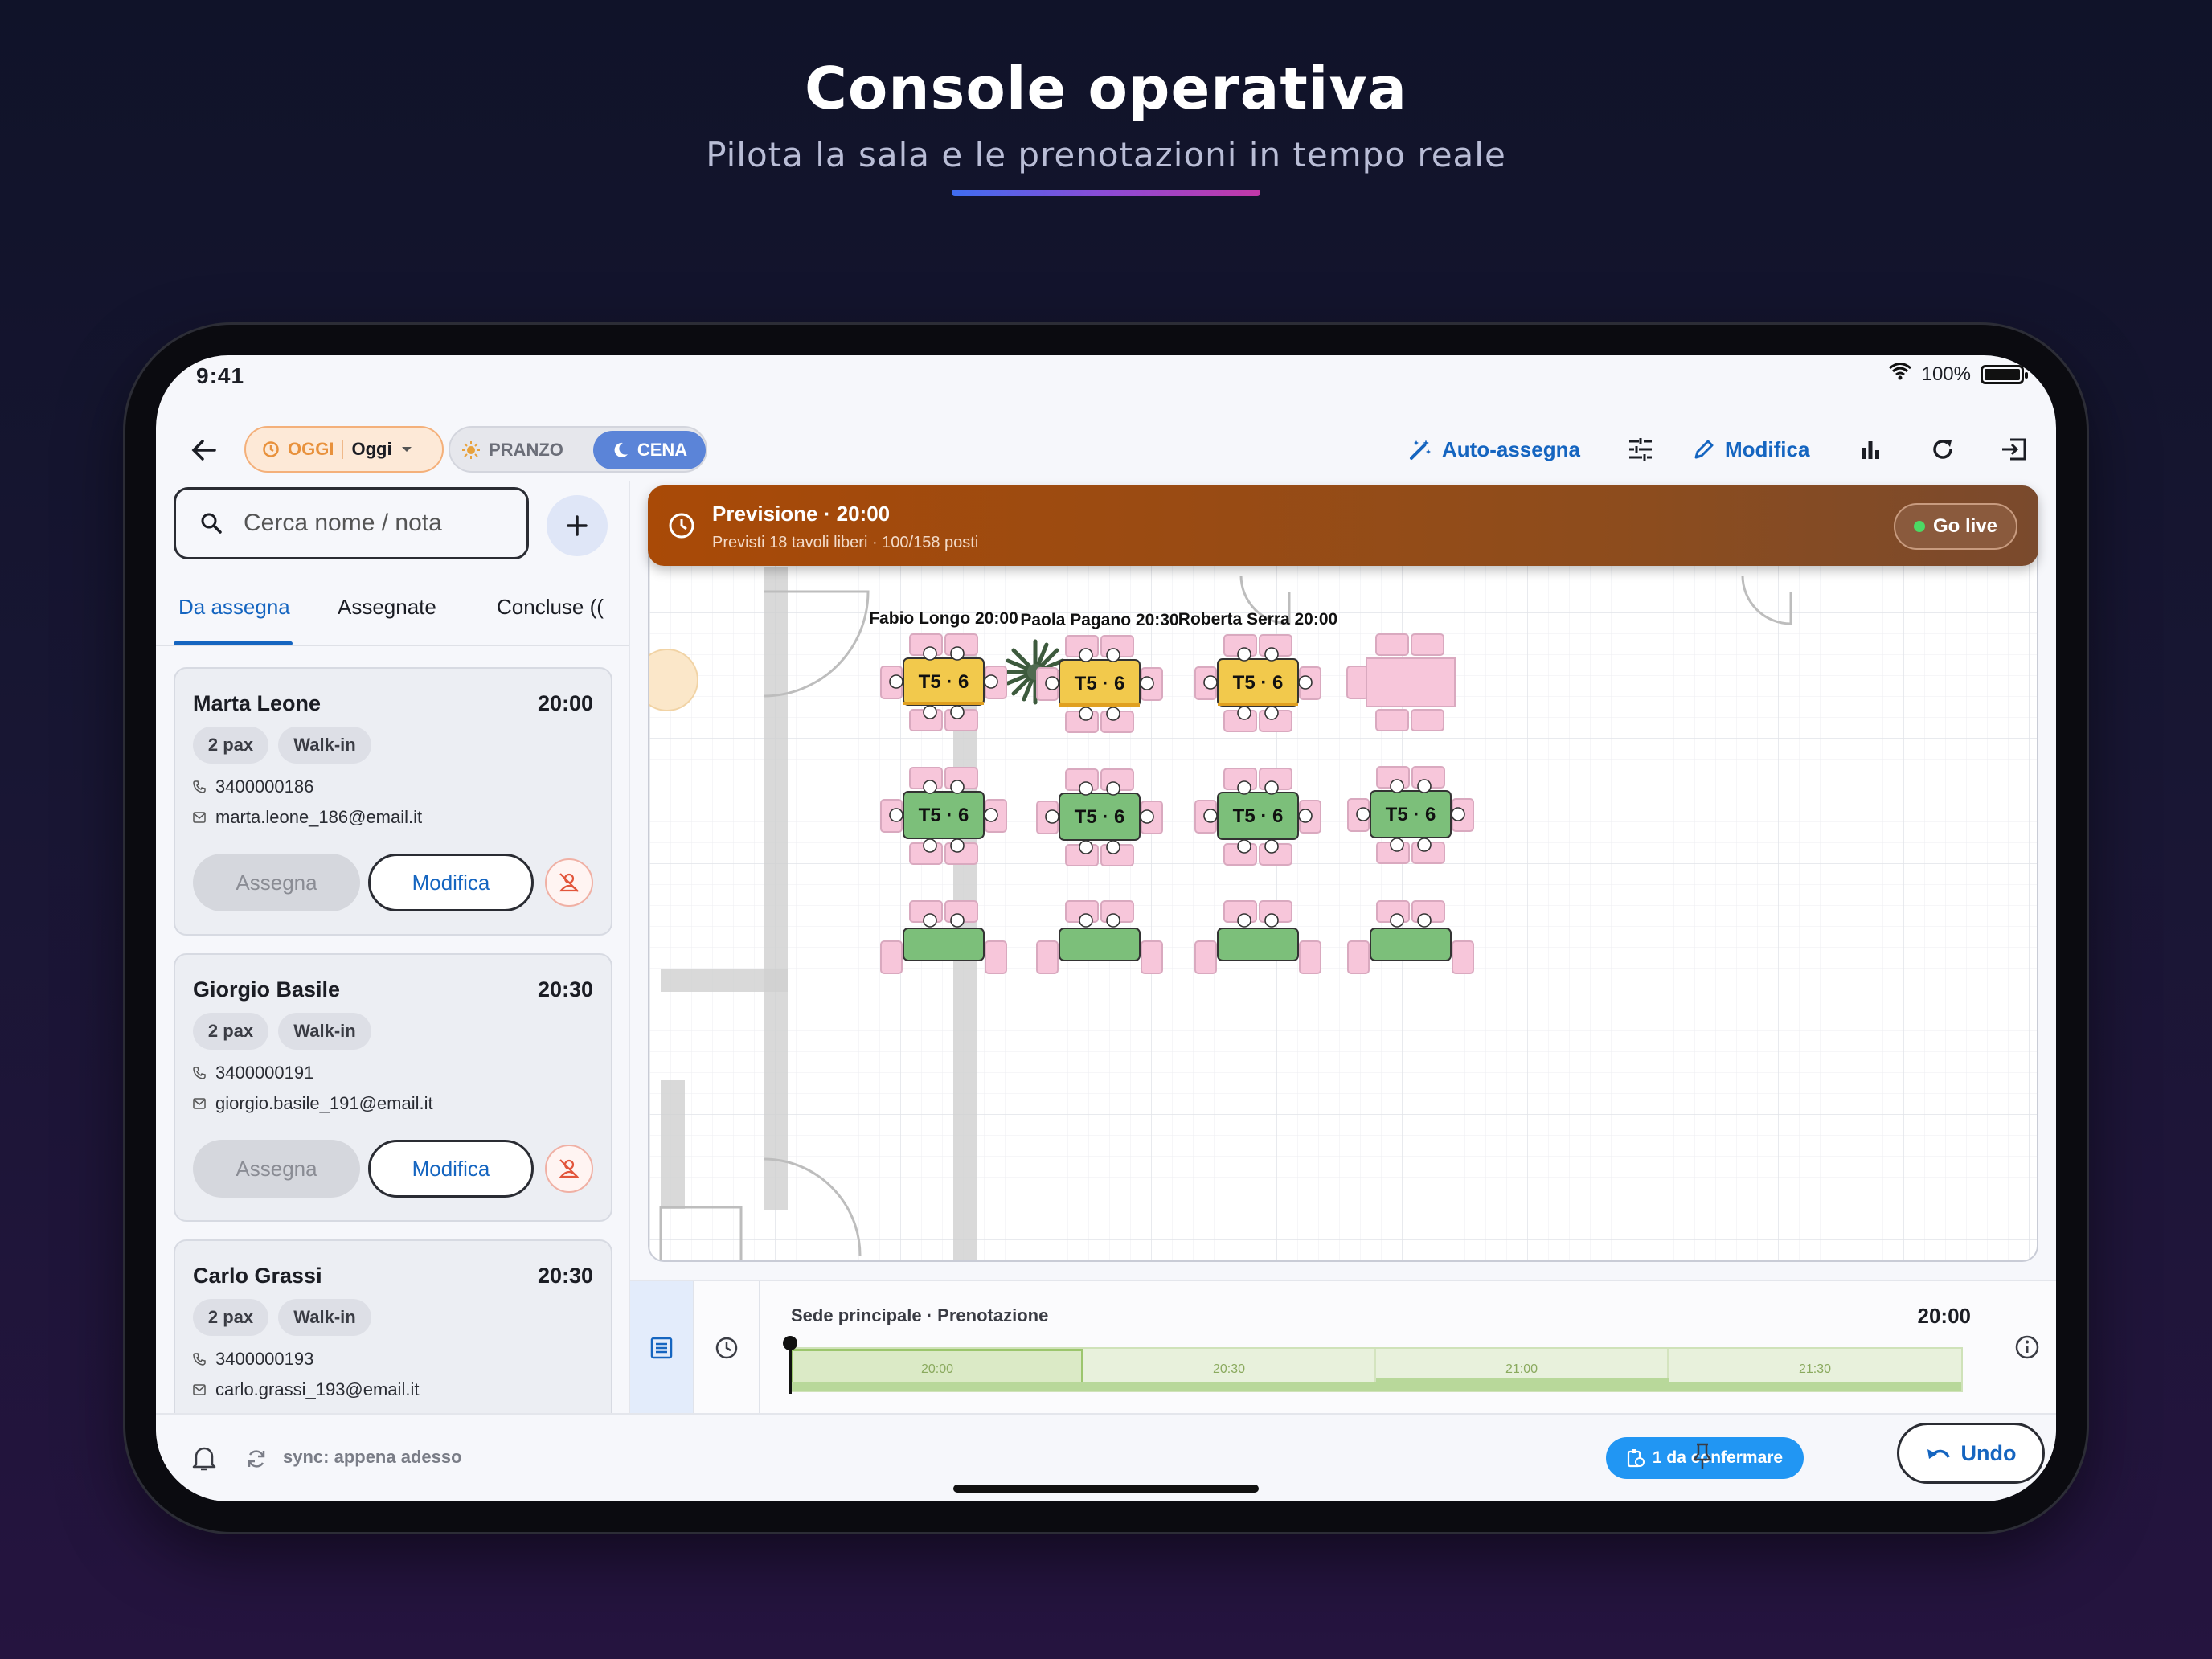 Image resolution: width=2212 pixels, height=1659 pixels. Describe the element at coordinates (565, 1276) in the screenshot. I see `reservation-time: 20:30` at that location.